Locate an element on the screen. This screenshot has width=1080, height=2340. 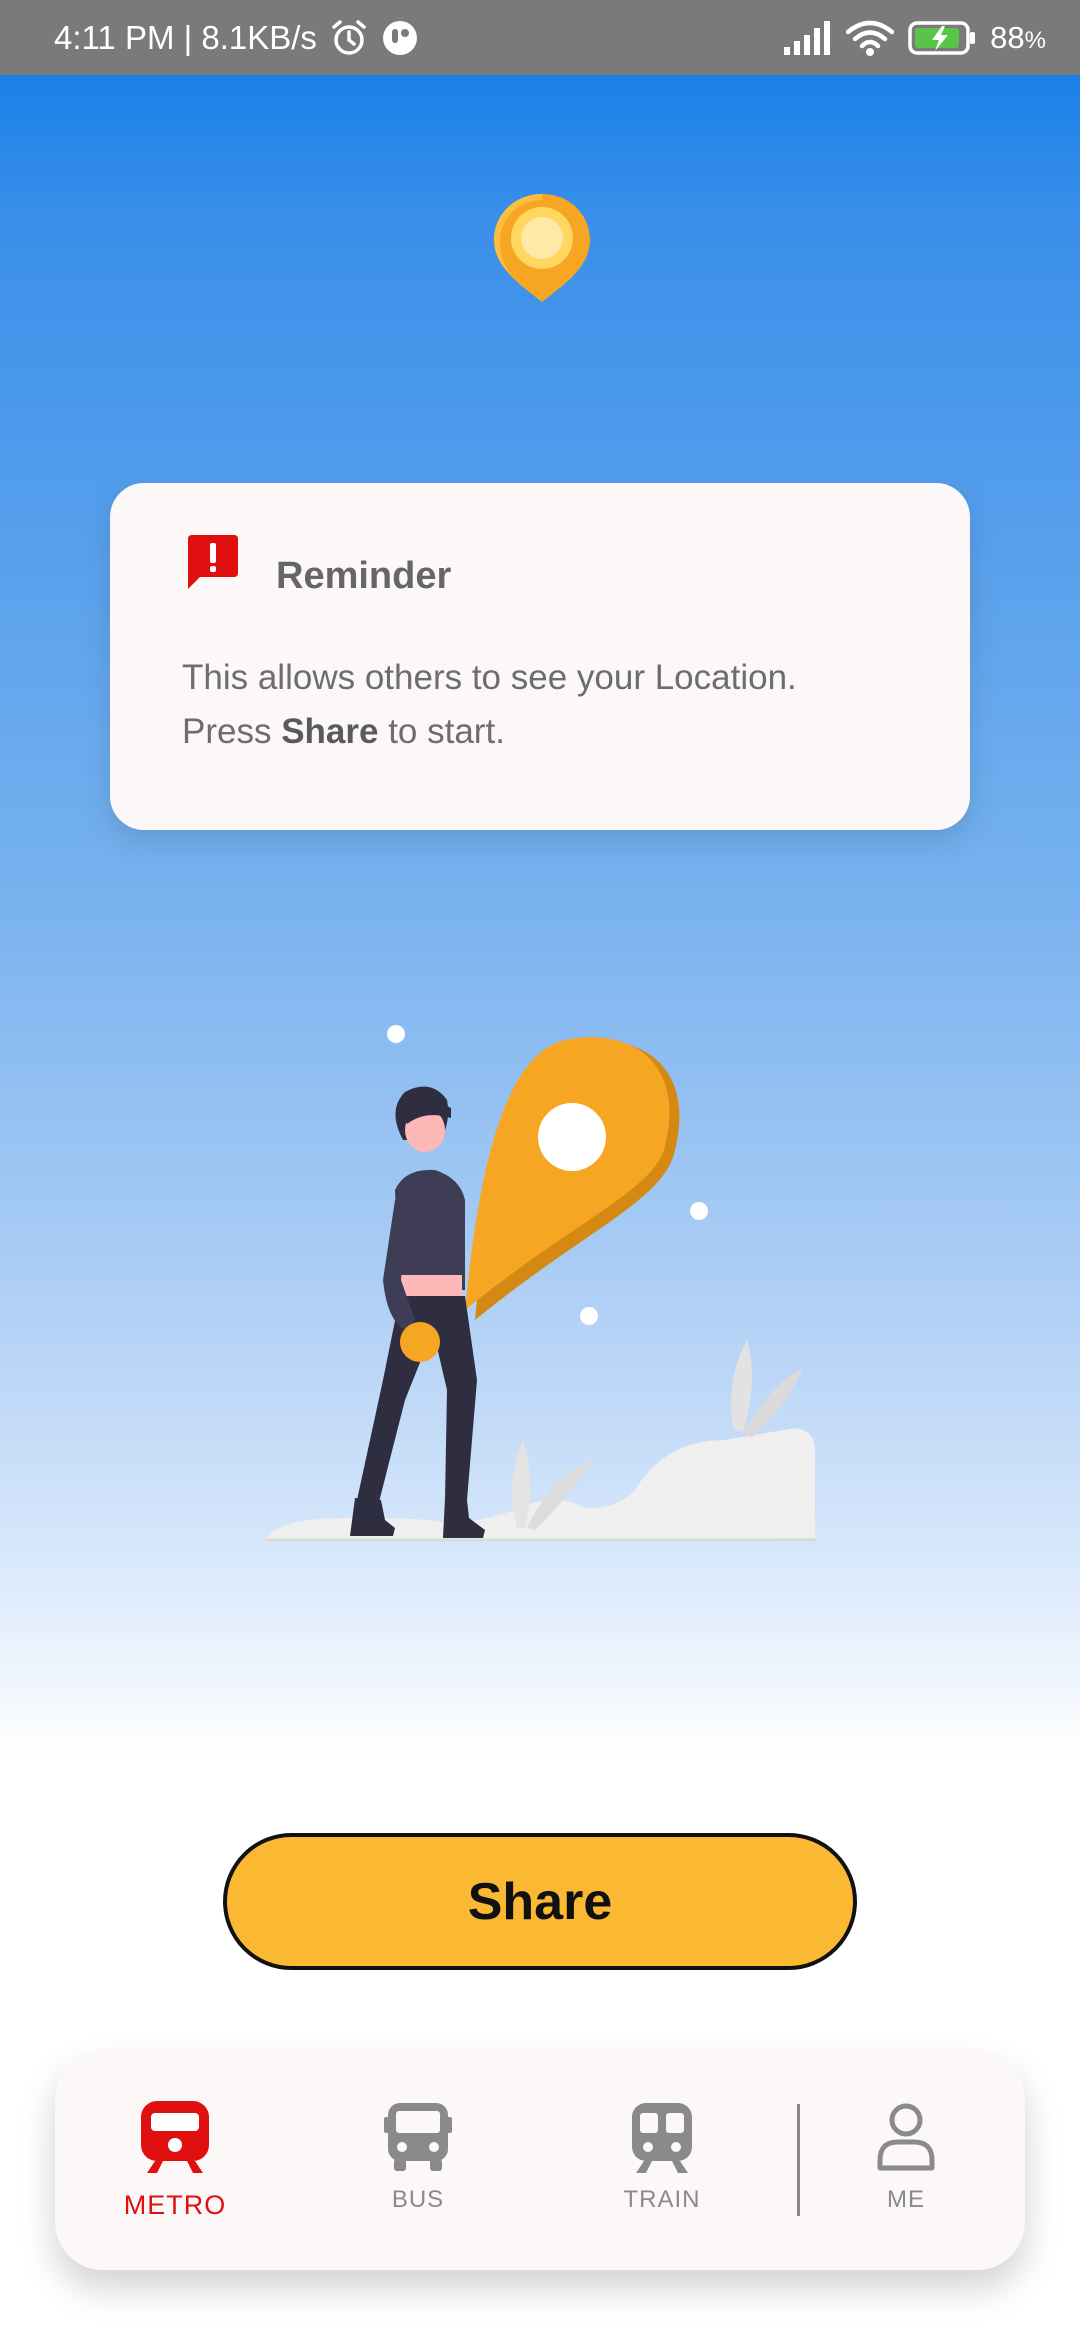
battery-percent: 88 is located at coordinates (1007, 37).